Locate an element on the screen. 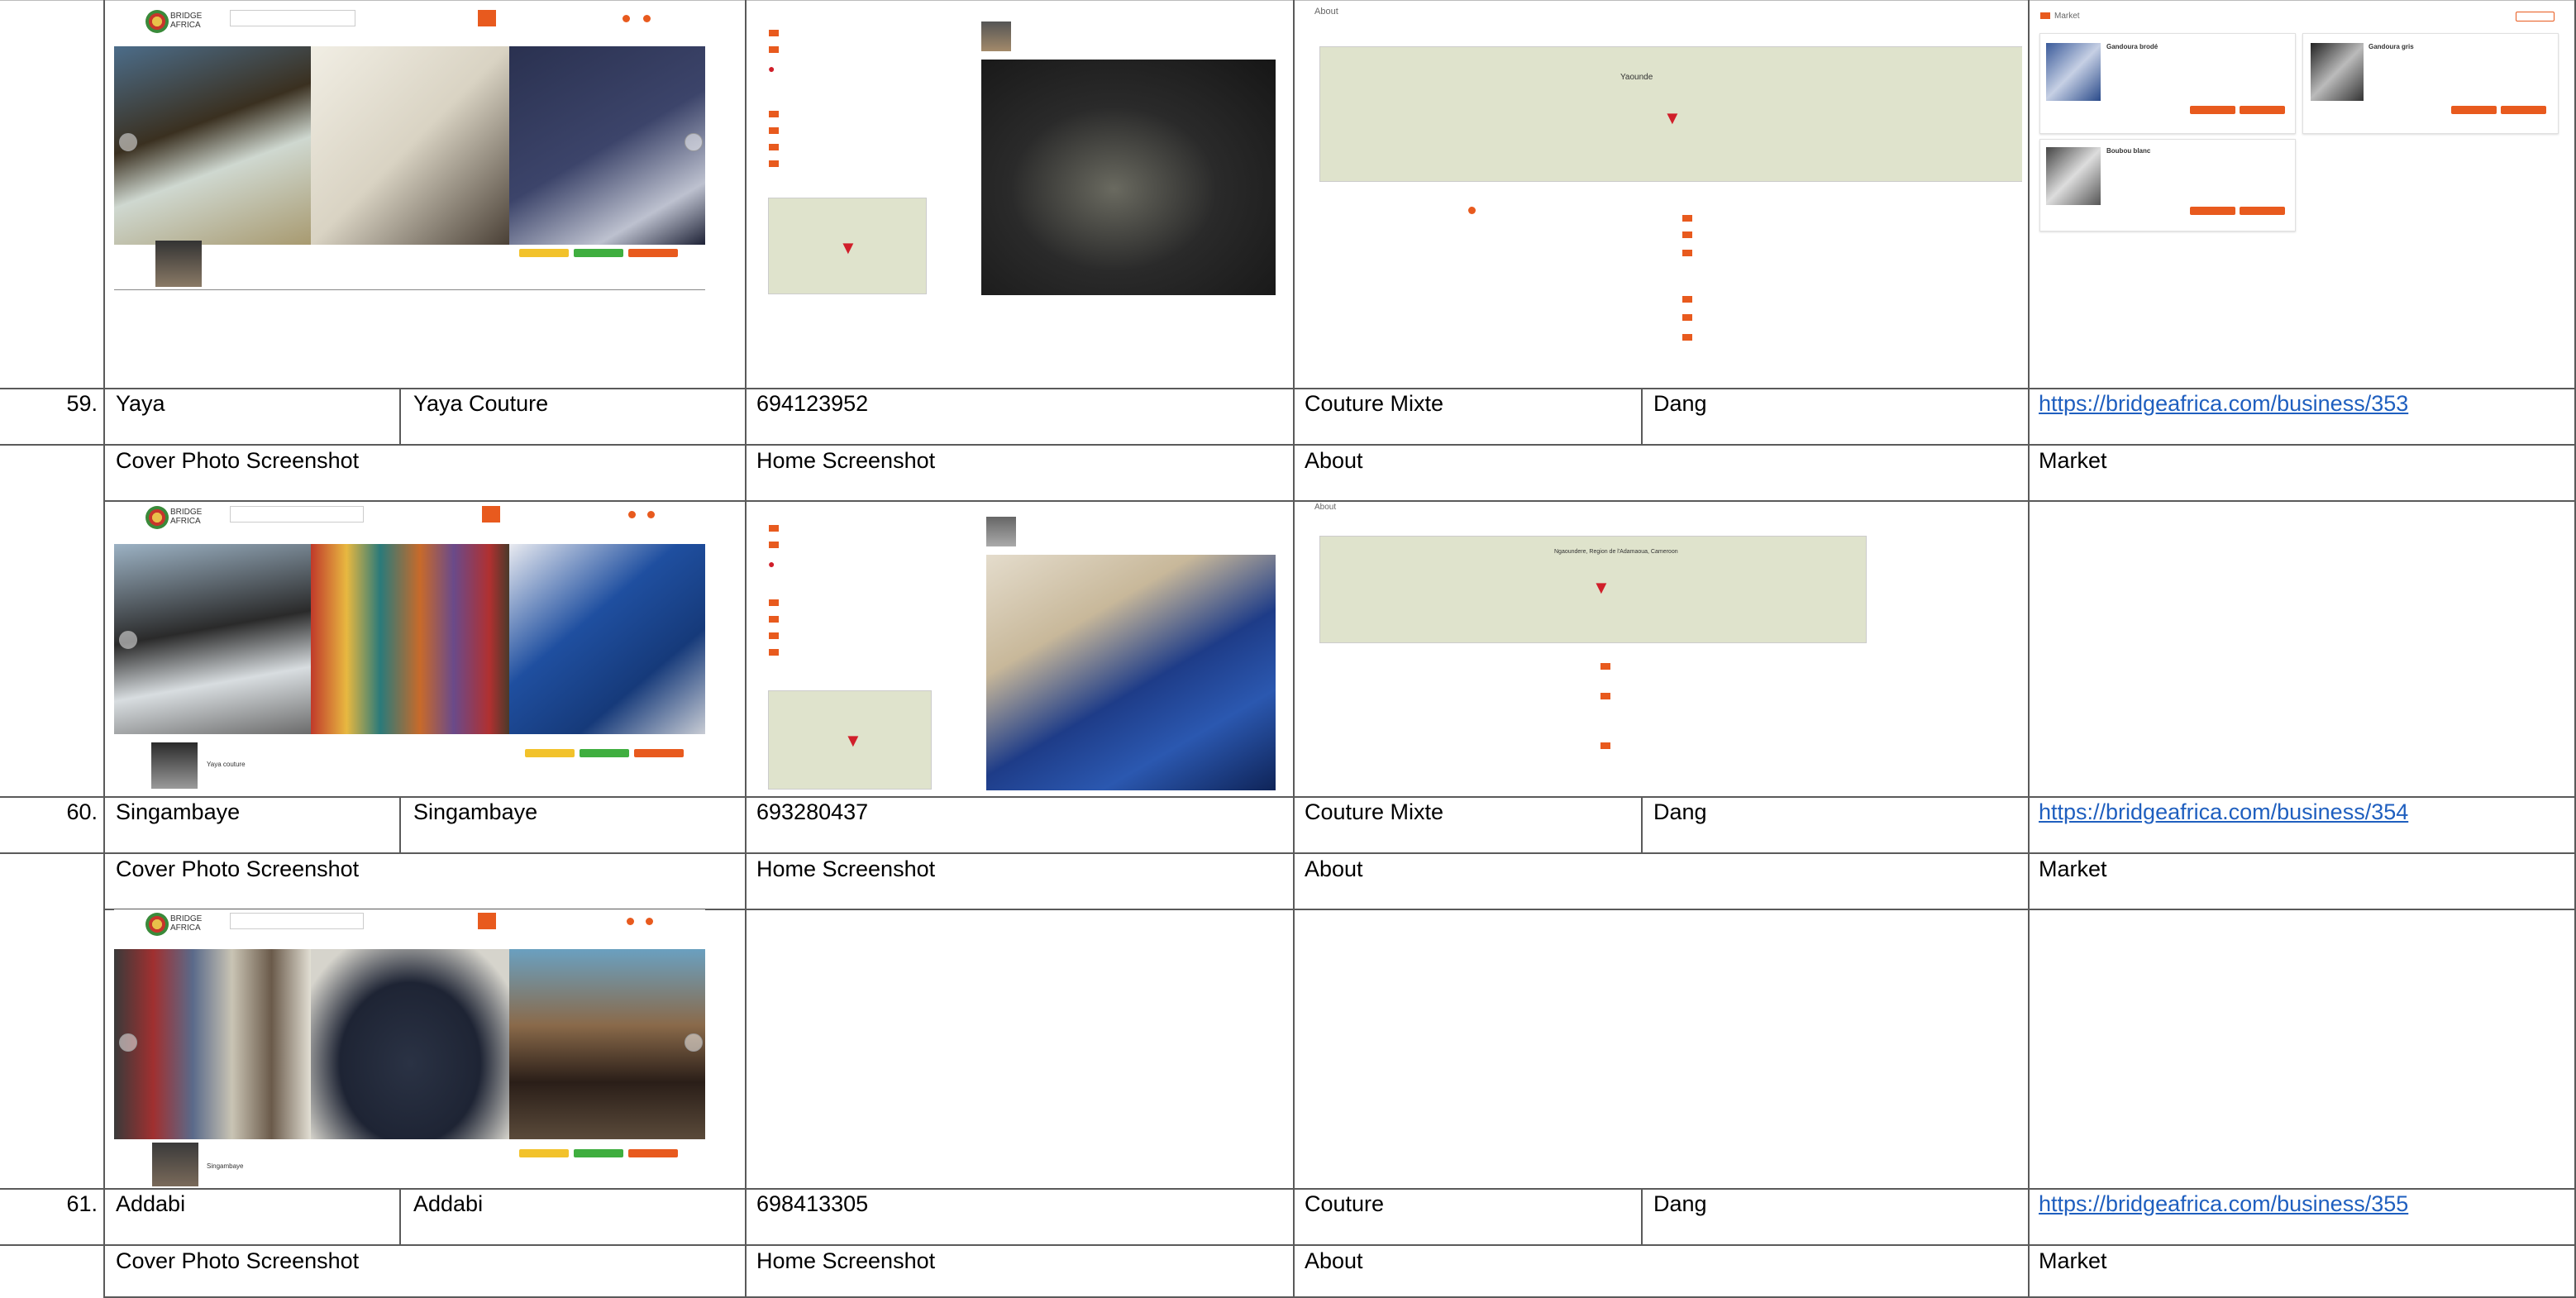  row-number: 61. is located at coordinates (82, 1203).